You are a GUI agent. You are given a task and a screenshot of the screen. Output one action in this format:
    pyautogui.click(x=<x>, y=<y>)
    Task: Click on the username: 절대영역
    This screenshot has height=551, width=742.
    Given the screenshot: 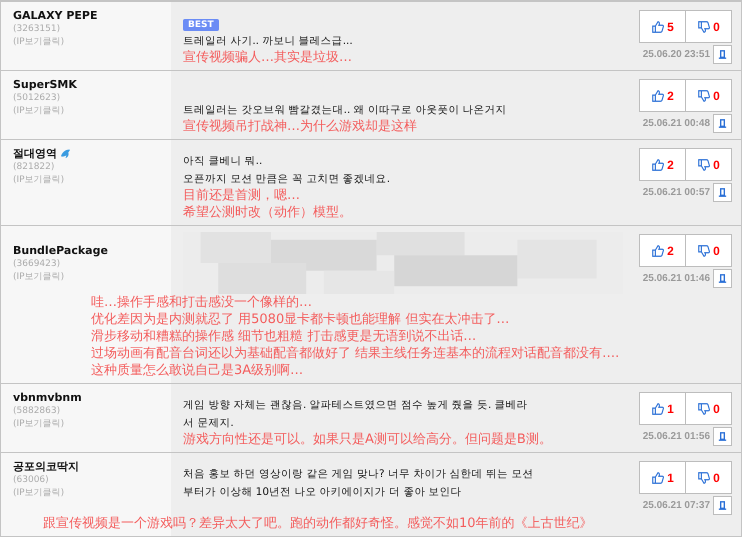 What is the action you would take?
    pyautogui.click(x=35, y=153)
    